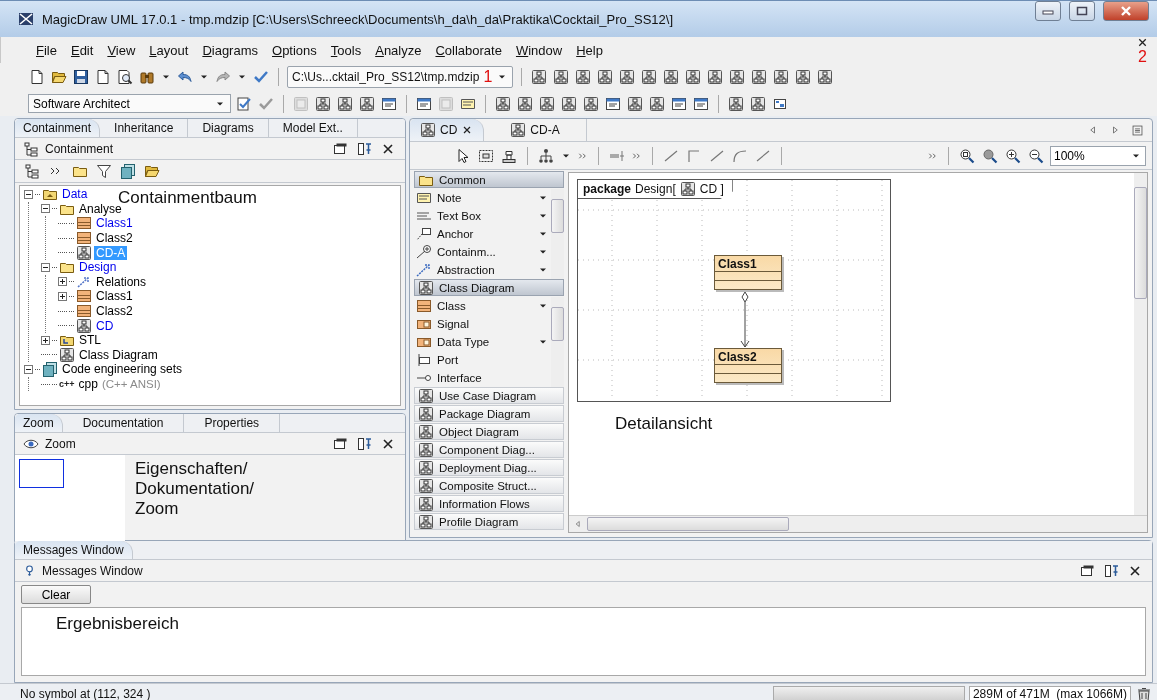 The height and width of the screenshot is (700, 1157). I want to click on aggregation-connector, so click(745, 320).